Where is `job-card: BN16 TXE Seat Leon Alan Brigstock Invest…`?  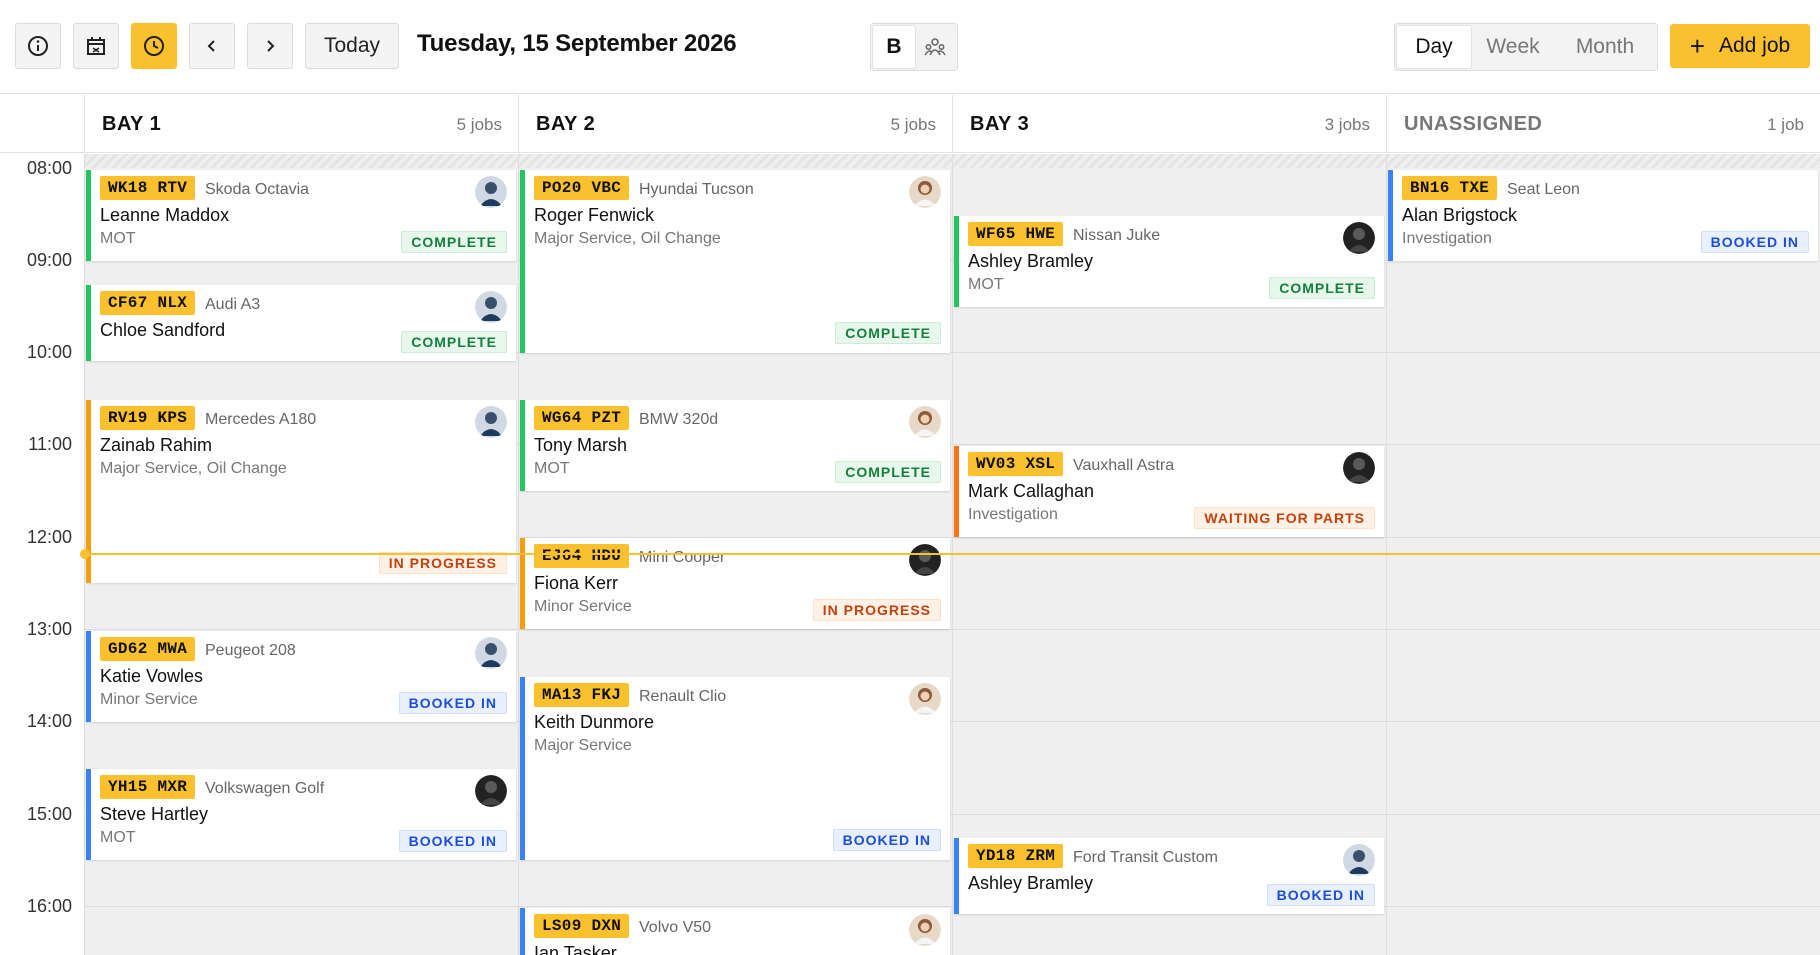 job-card: BN16 TXE Seat Leon Alan Brigstock Invest… is located at coordinates (1603, 215).